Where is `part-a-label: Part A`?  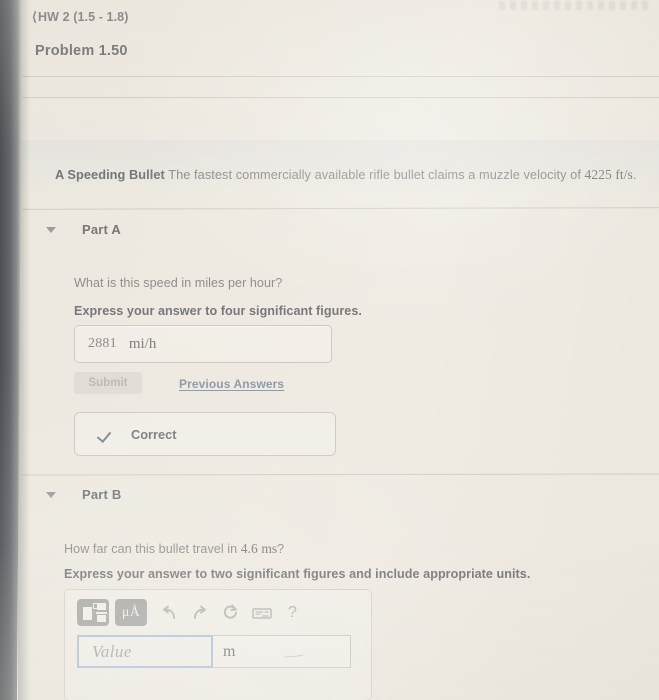 part-a-label: Part A is located at coordinates (102, 229).